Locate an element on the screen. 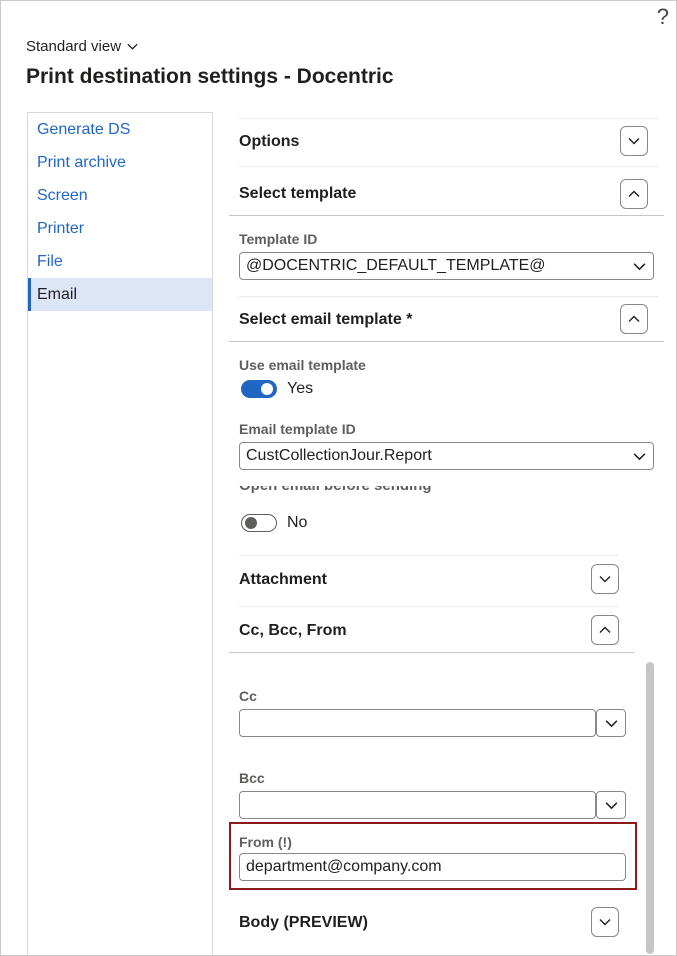 Image resolution: width=677 pixels, height=956 pixels. section-options-title: Options is located at coordinates (269, 142).